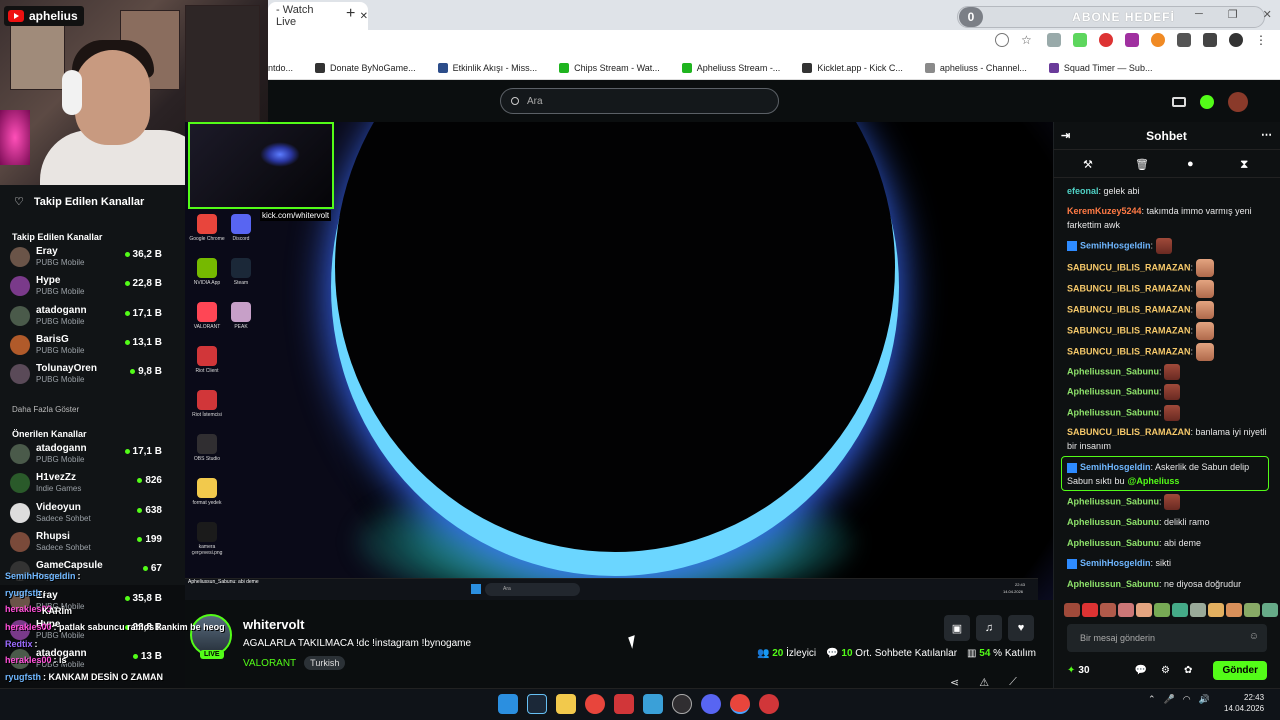  I want to click on restore-icon: ❐, so click(1233, 14).